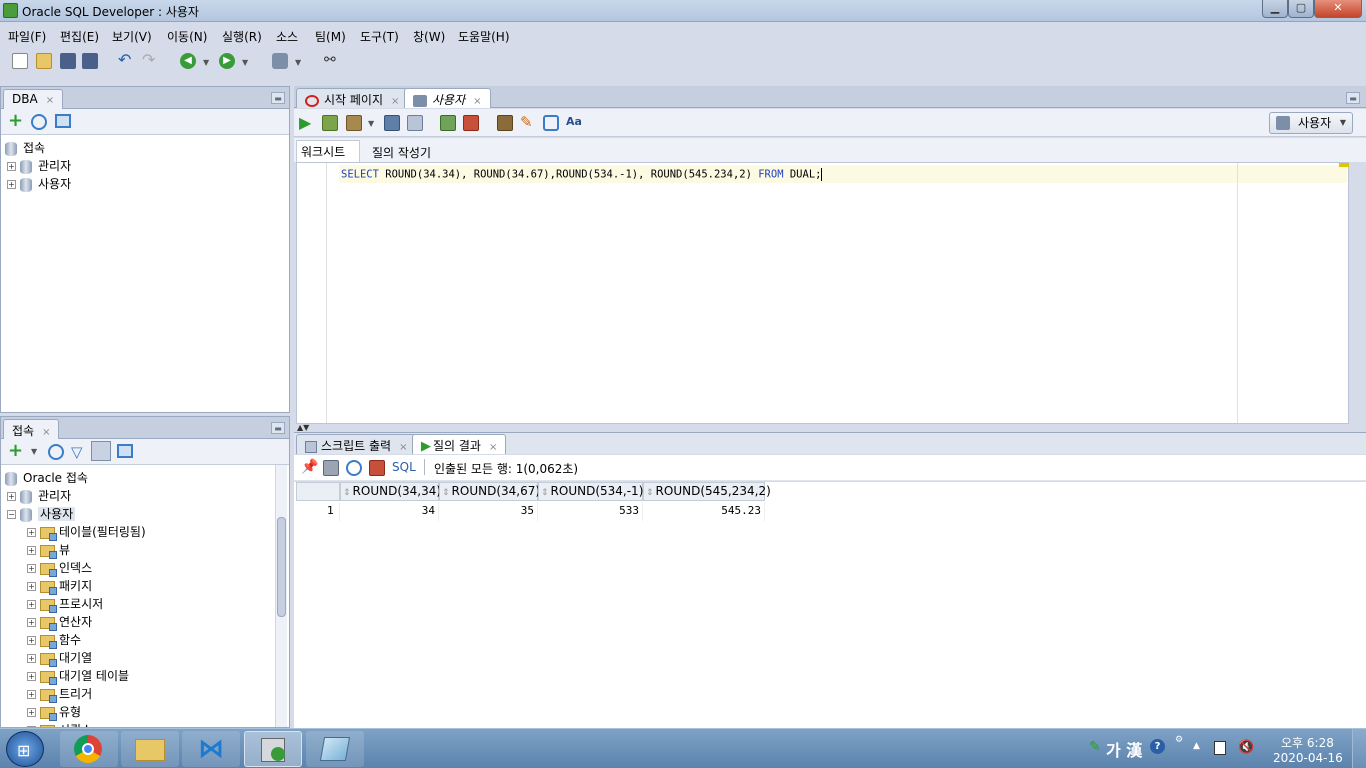 This screenshot has width=1366, height=768. I want to click on tab-user-worksheet: 사용자 ×, so click(447, 98).